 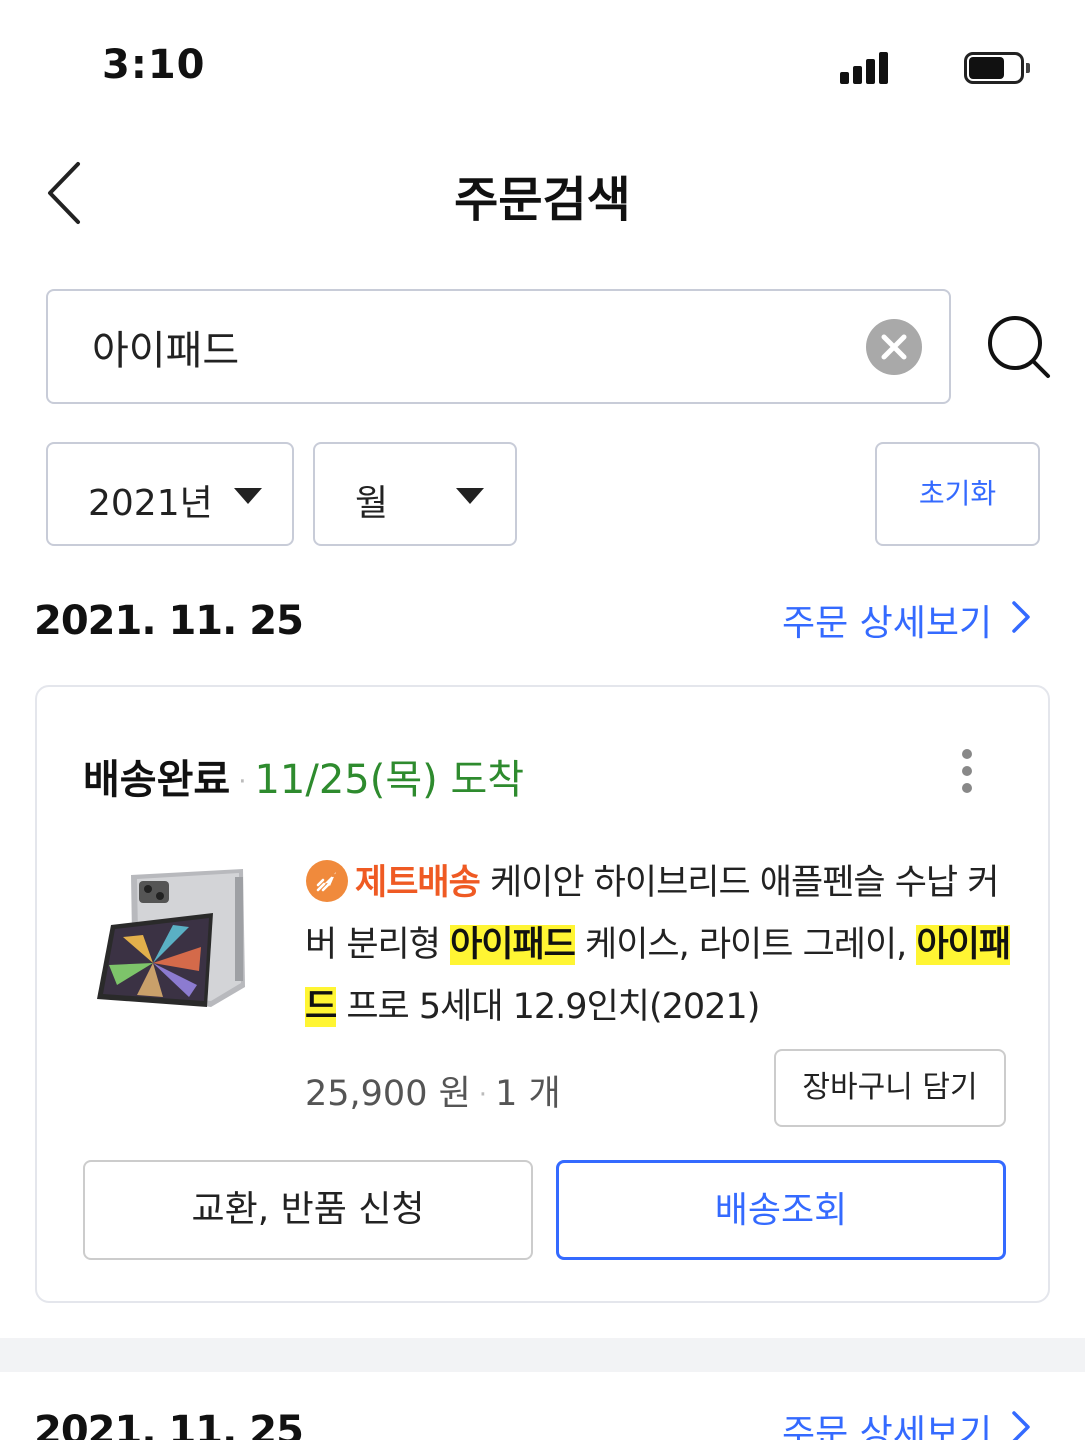 I want to click on search-icon, so click(x=1019, y=347).